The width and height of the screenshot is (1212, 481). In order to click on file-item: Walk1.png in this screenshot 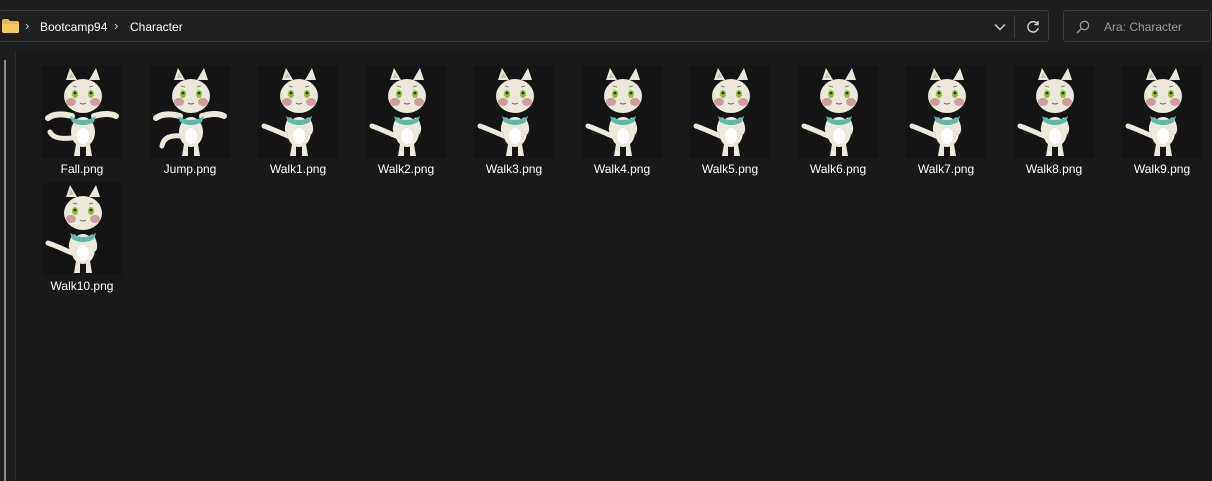, I will do `click(298, 115)`.